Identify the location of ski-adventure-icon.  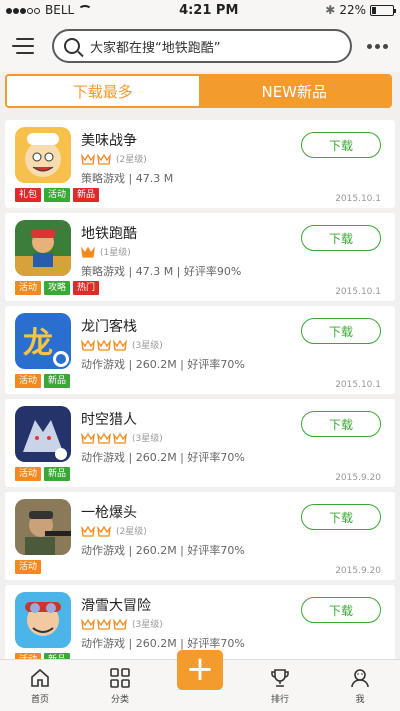
(43, 620).